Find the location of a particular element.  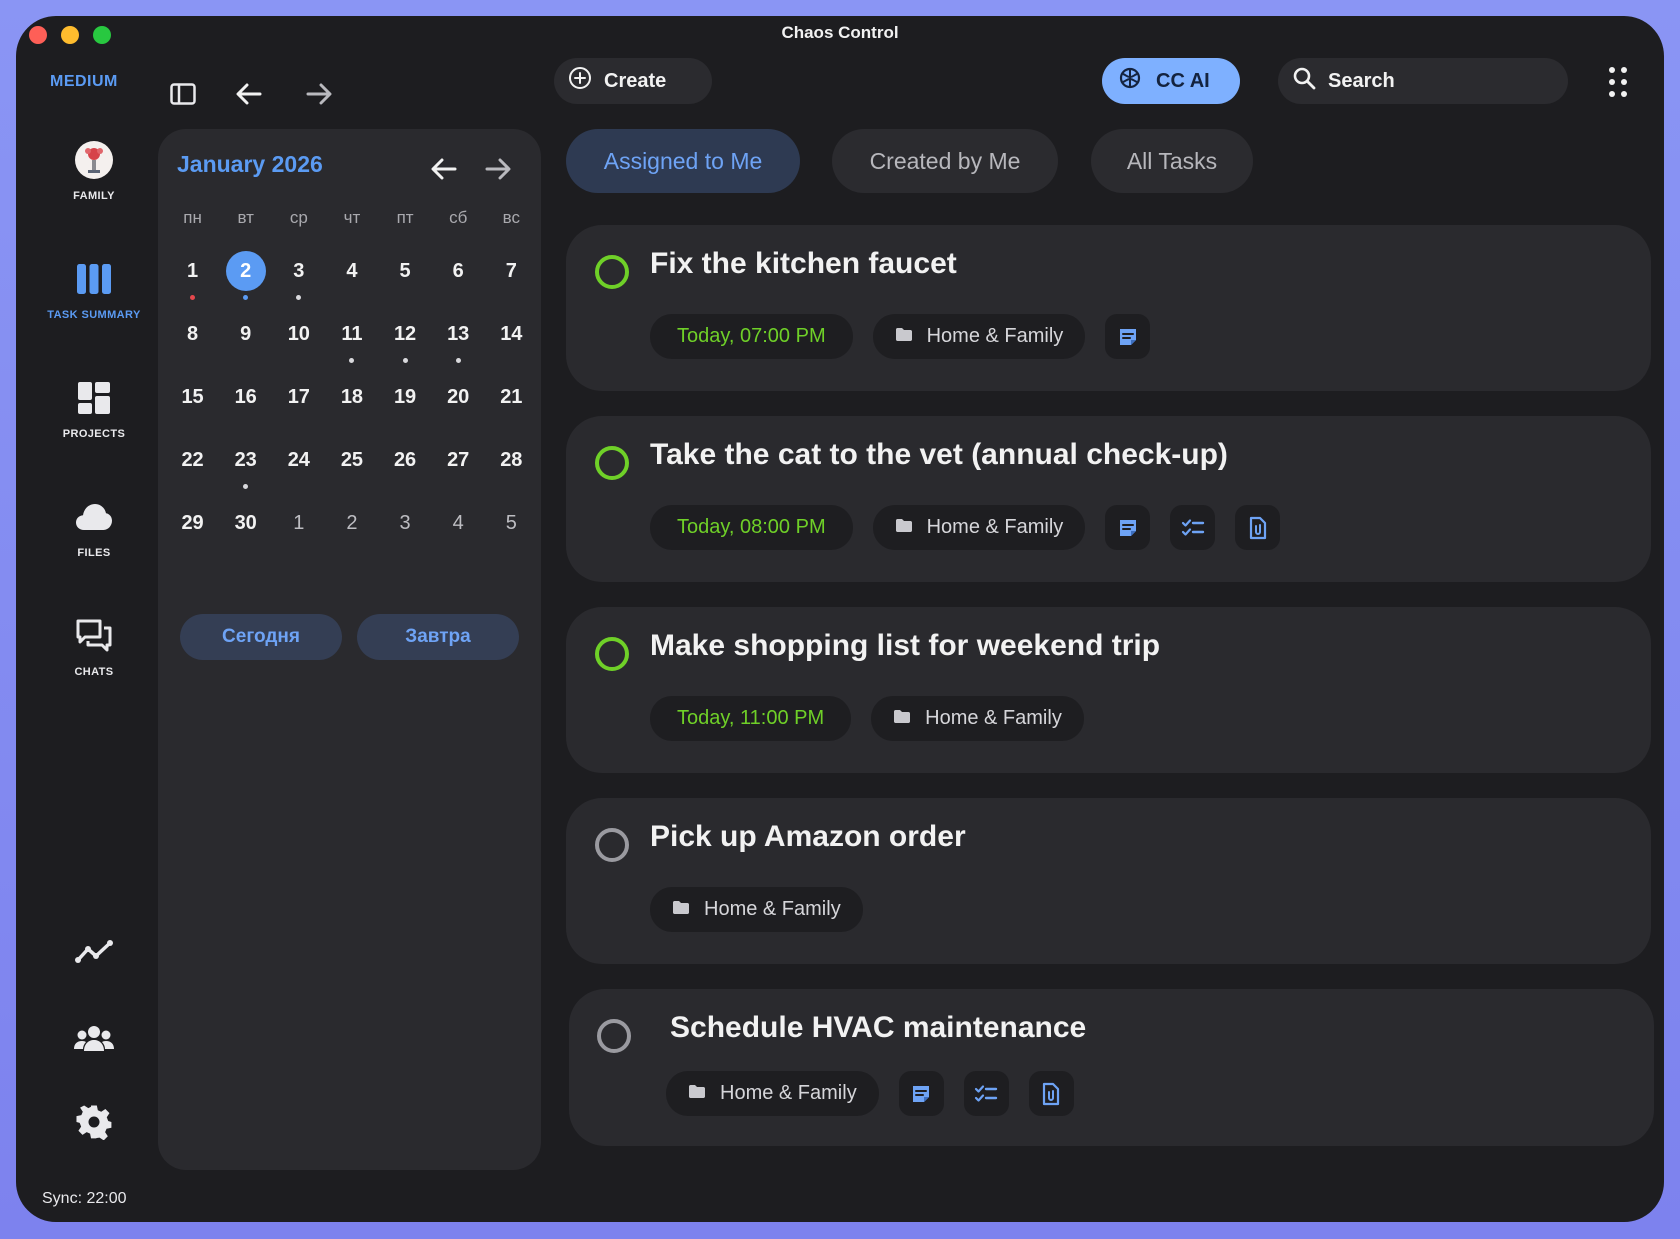

calendar-day: 10 is located at coordinates (298, 337).